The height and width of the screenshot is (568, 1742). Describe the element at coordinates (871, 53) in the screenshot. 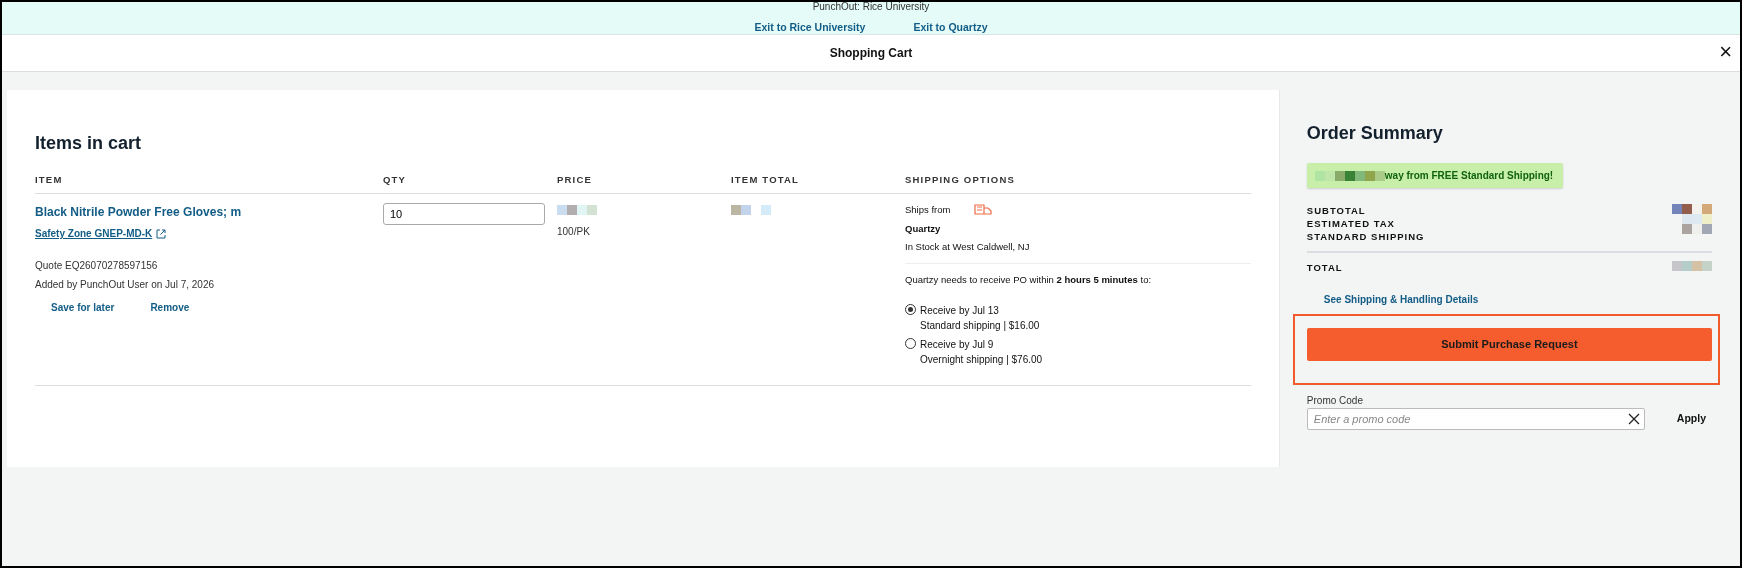

I see `dialog-title: Shopping Cart` at that location.